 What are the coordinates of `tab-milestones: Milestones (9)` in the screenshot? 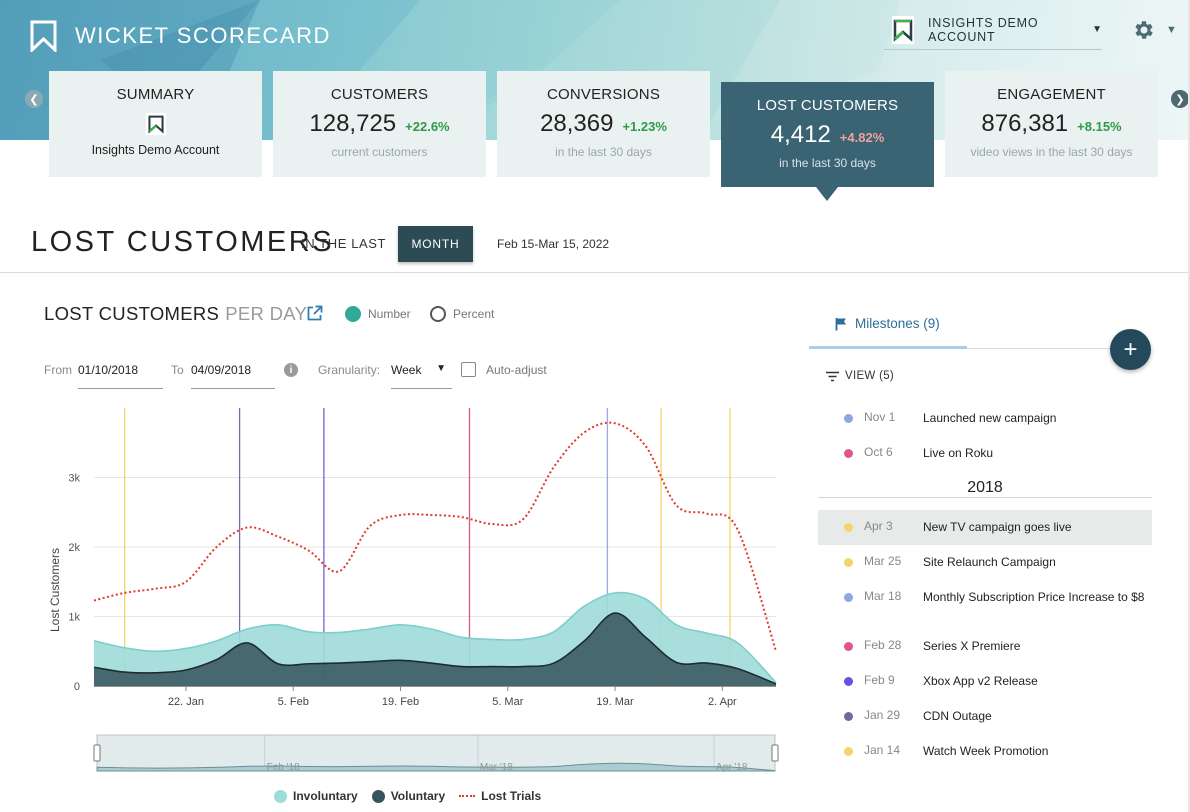 It's located at (887, 323).